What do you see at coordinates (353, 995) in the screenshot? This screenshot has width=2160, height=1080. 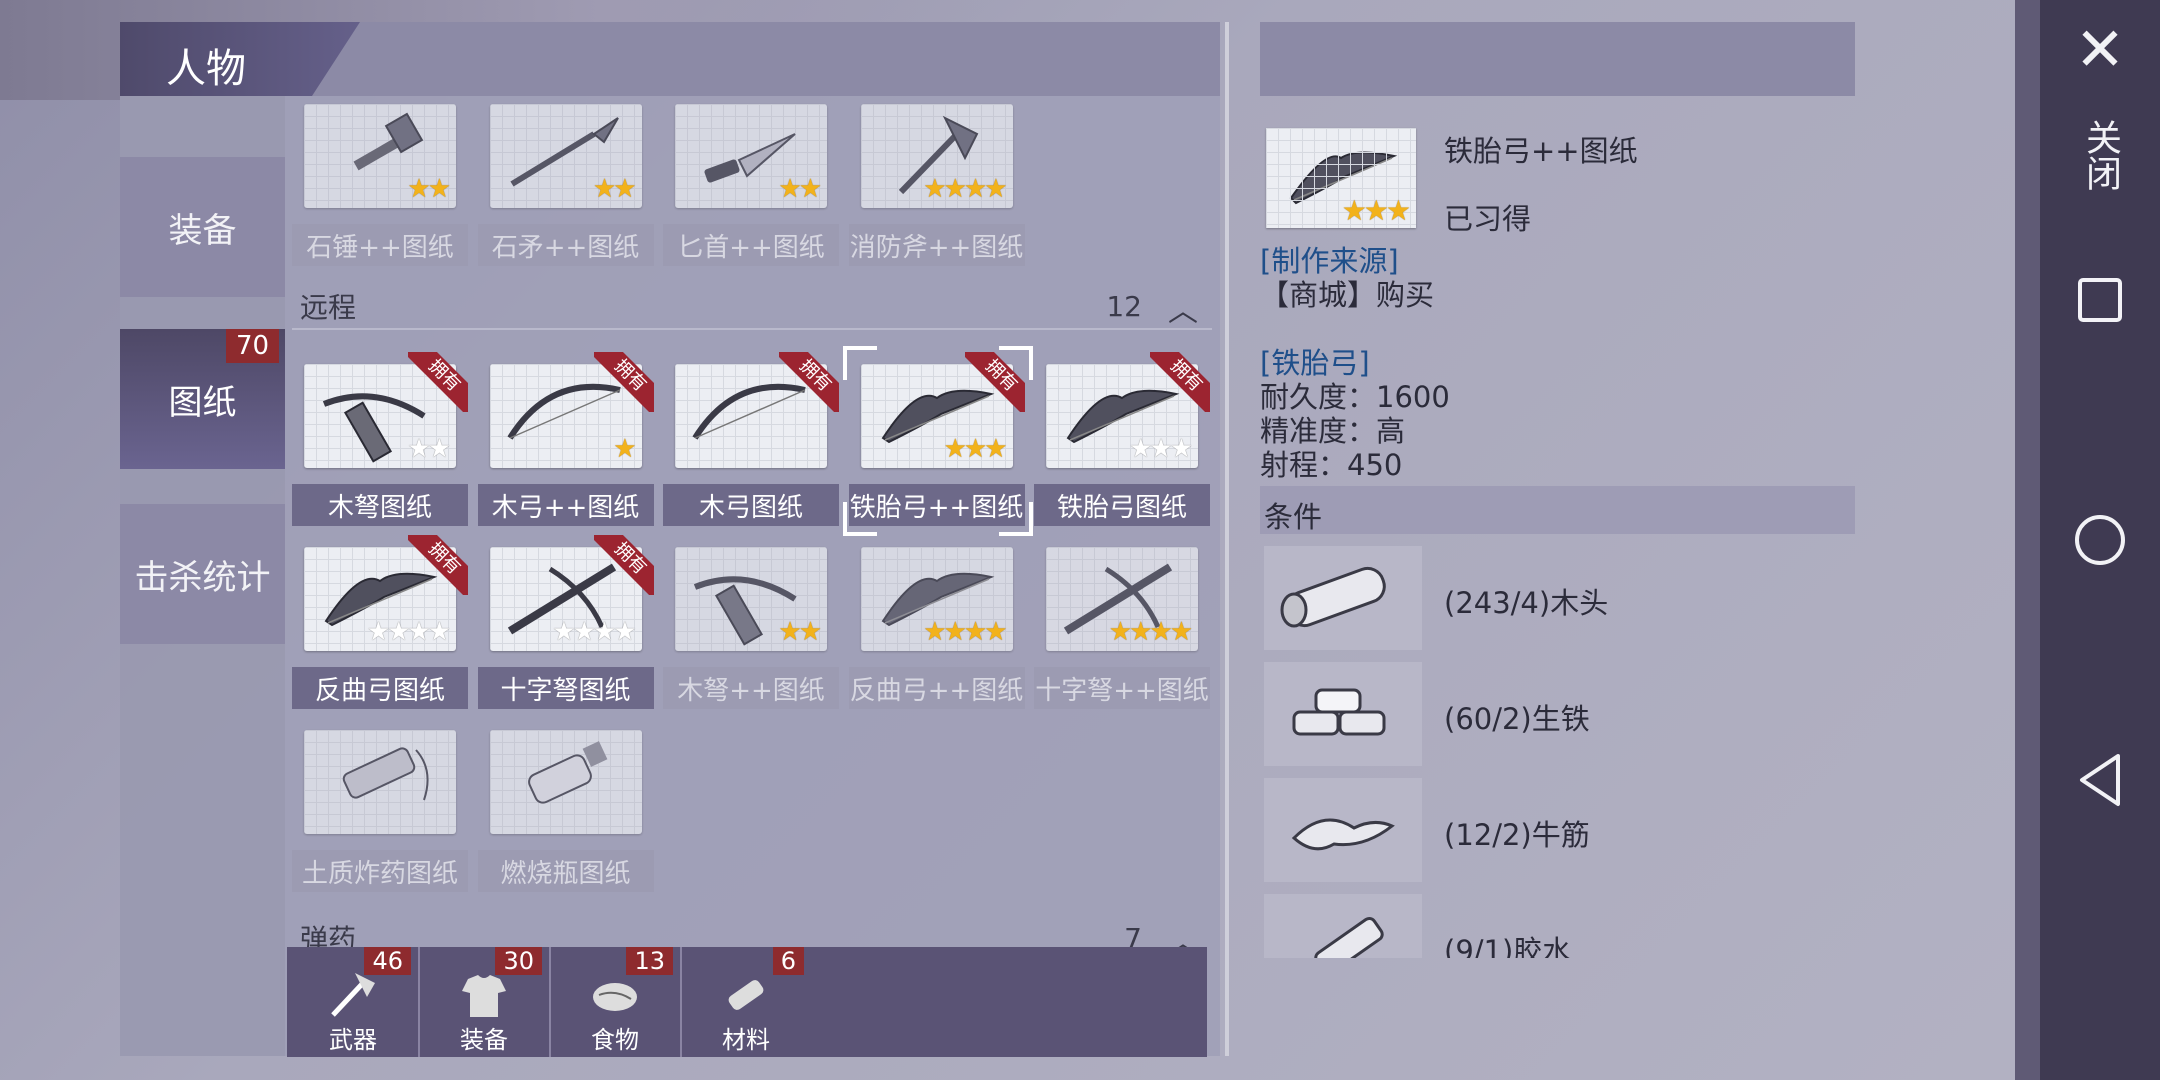 I see `axe-icon` at bounding box center [353, 995].